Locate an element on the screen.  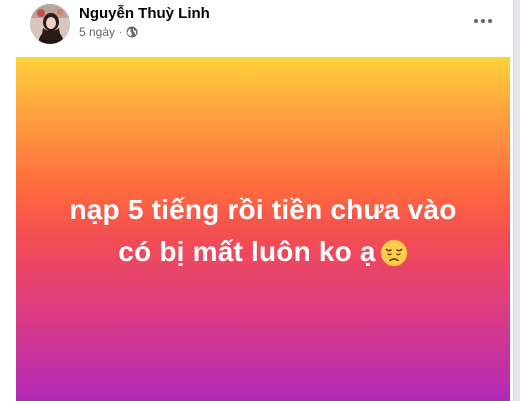
more-horizontal-icon is located at coordinates (483, 20).